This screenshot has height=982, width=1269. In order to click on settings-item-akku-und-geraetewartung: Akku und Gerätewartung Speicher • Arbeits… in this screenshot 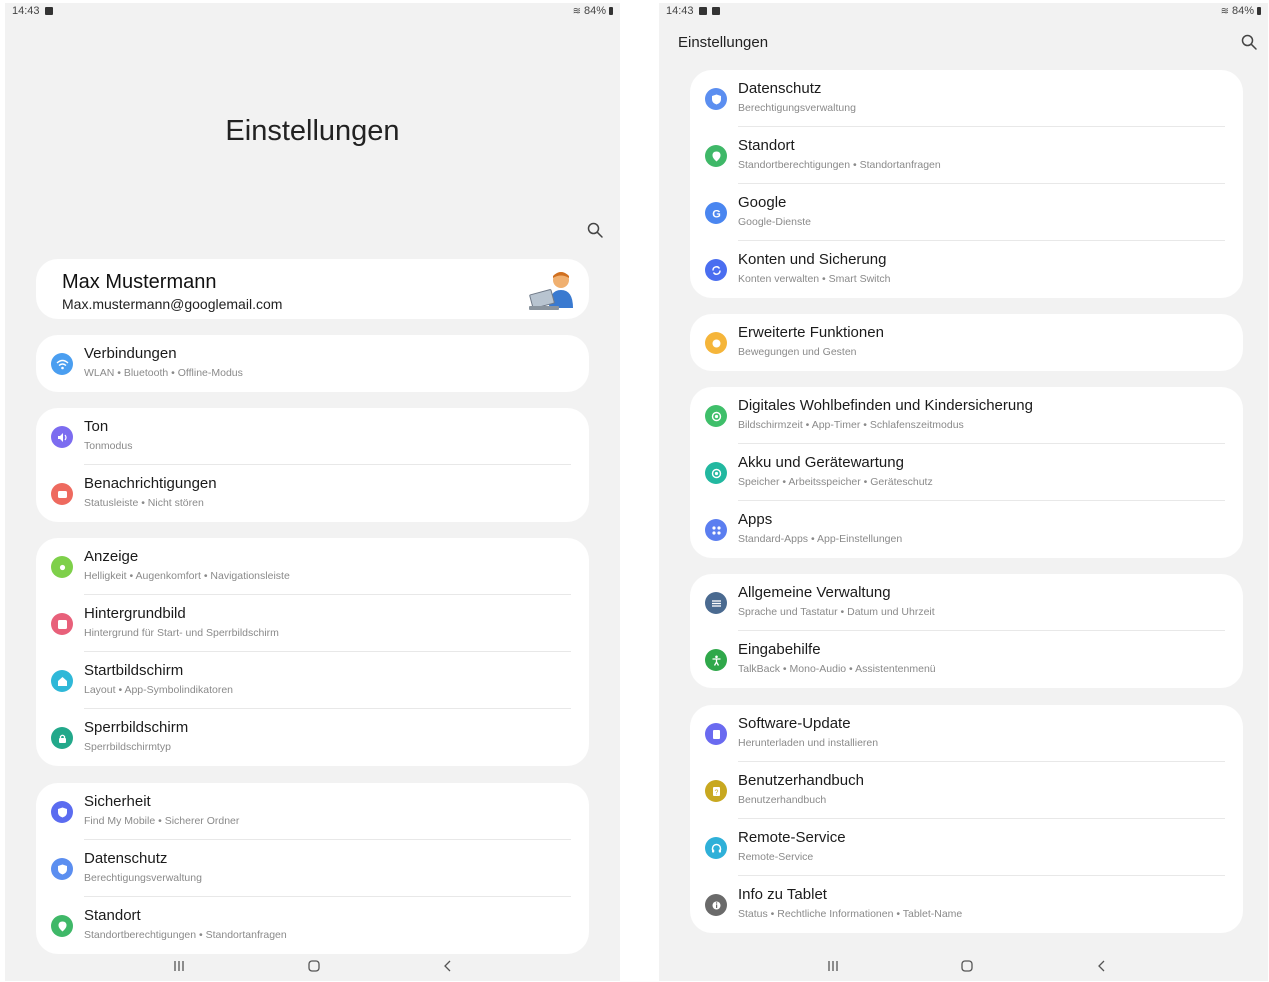, I will do `click(966, 472)`.